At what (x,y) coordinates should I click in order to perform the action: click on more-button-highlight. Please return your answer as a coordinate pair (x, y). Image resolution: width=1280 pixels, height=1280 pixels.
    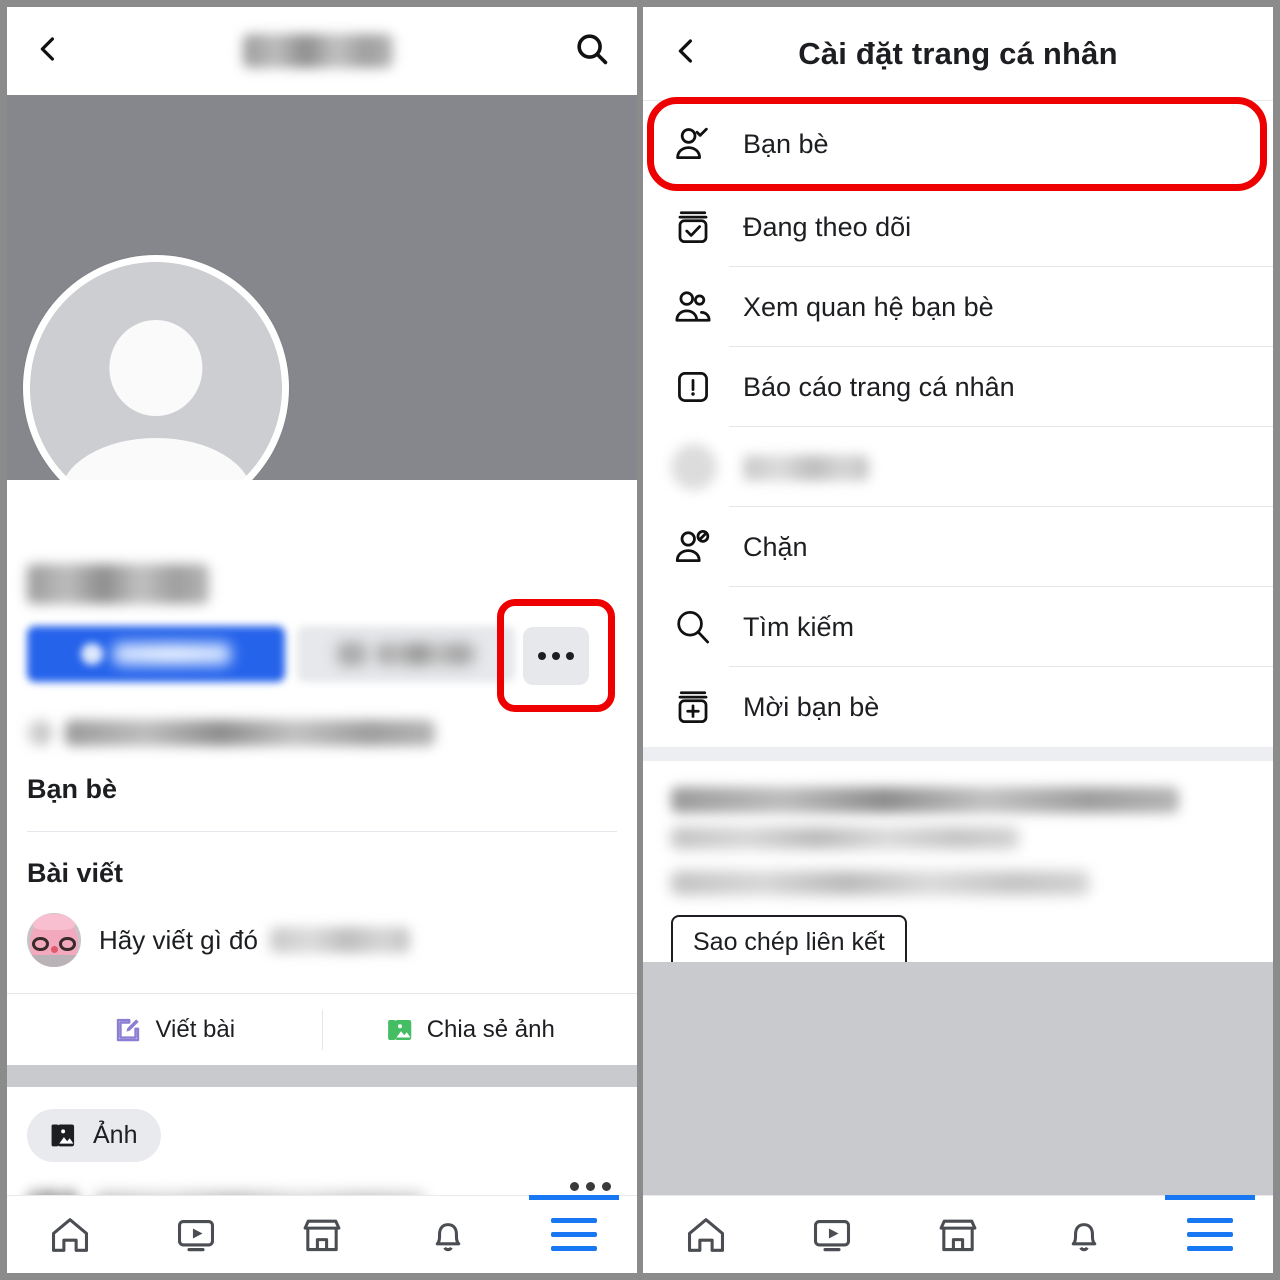
    Looking at the image, I should click on (556, 655).